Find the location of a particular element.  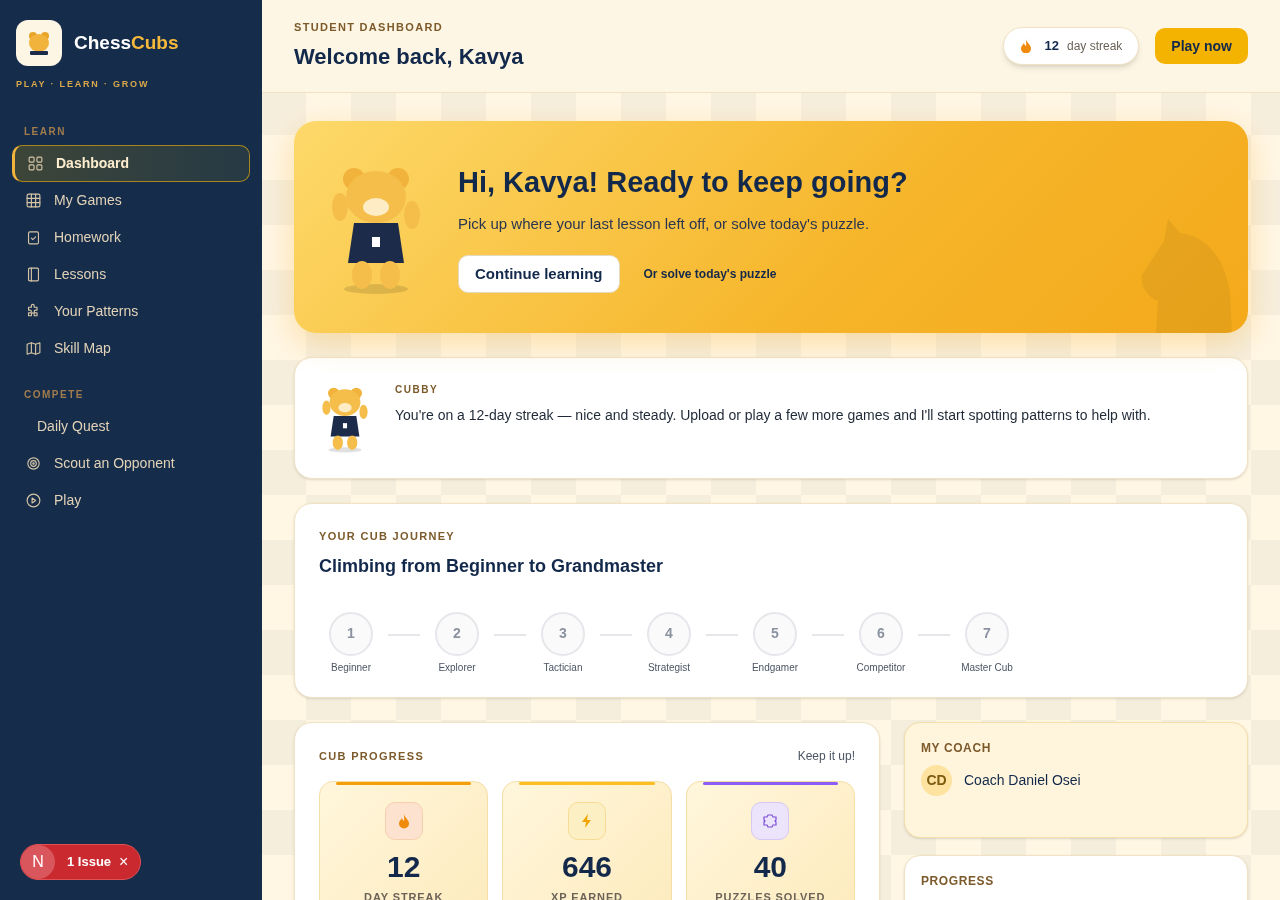

streak-label: day streak is located at coordinates (1094, 46).